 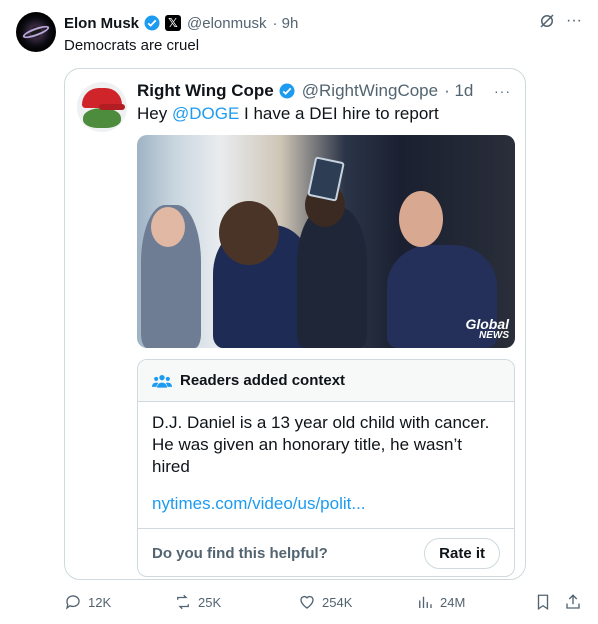 What do you see at coordinates (370, 91) in the screenshot?
I see `quote-author-handle: @RightWingCope` at bounding box center [370, 91].